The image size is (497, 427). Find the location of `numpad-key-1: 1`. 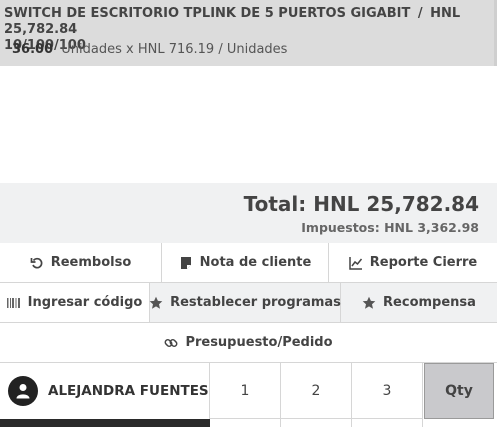

numpad-key-1: 1 is located at coordinates (245, 391).